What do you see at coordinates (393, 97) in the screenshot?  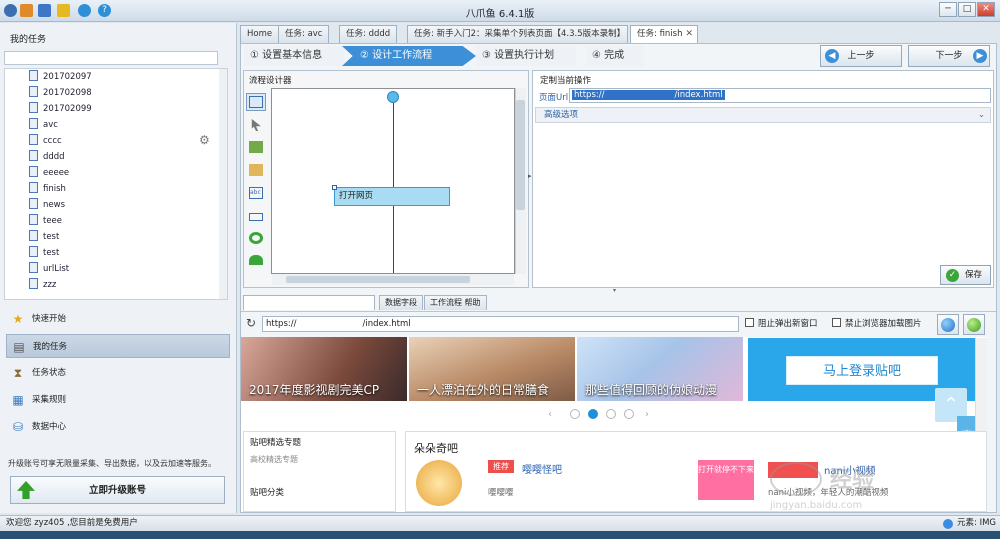 I see `flow-start-icon` at bounding box center [393, 97].